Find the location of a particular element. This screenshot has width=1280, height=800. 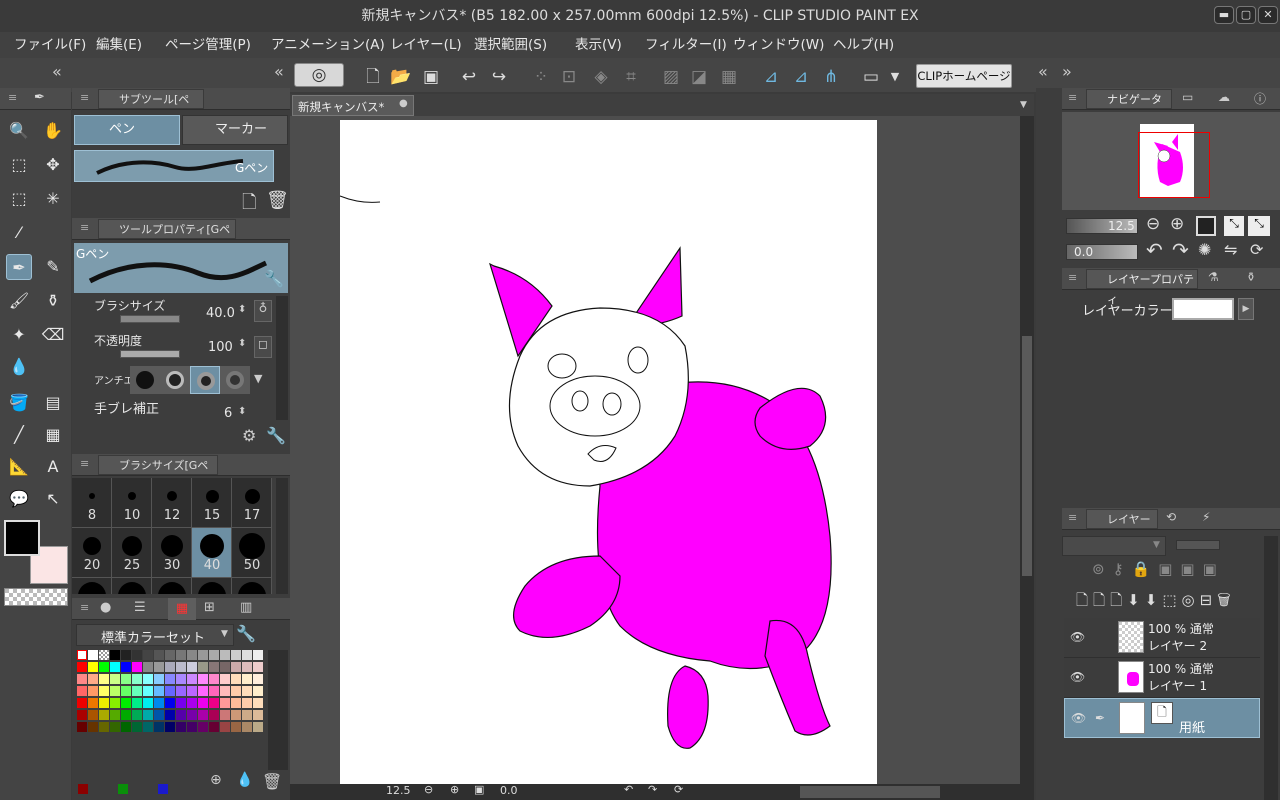

navigator-angle-value: 0.0 is located at coordinates (1083, 252).